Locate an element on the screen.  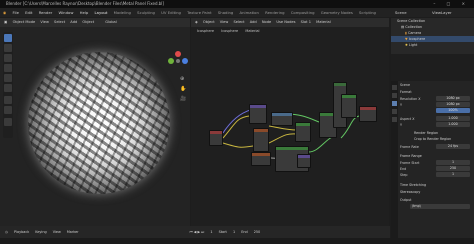
mapping-node is located at coordinates (258, 114).